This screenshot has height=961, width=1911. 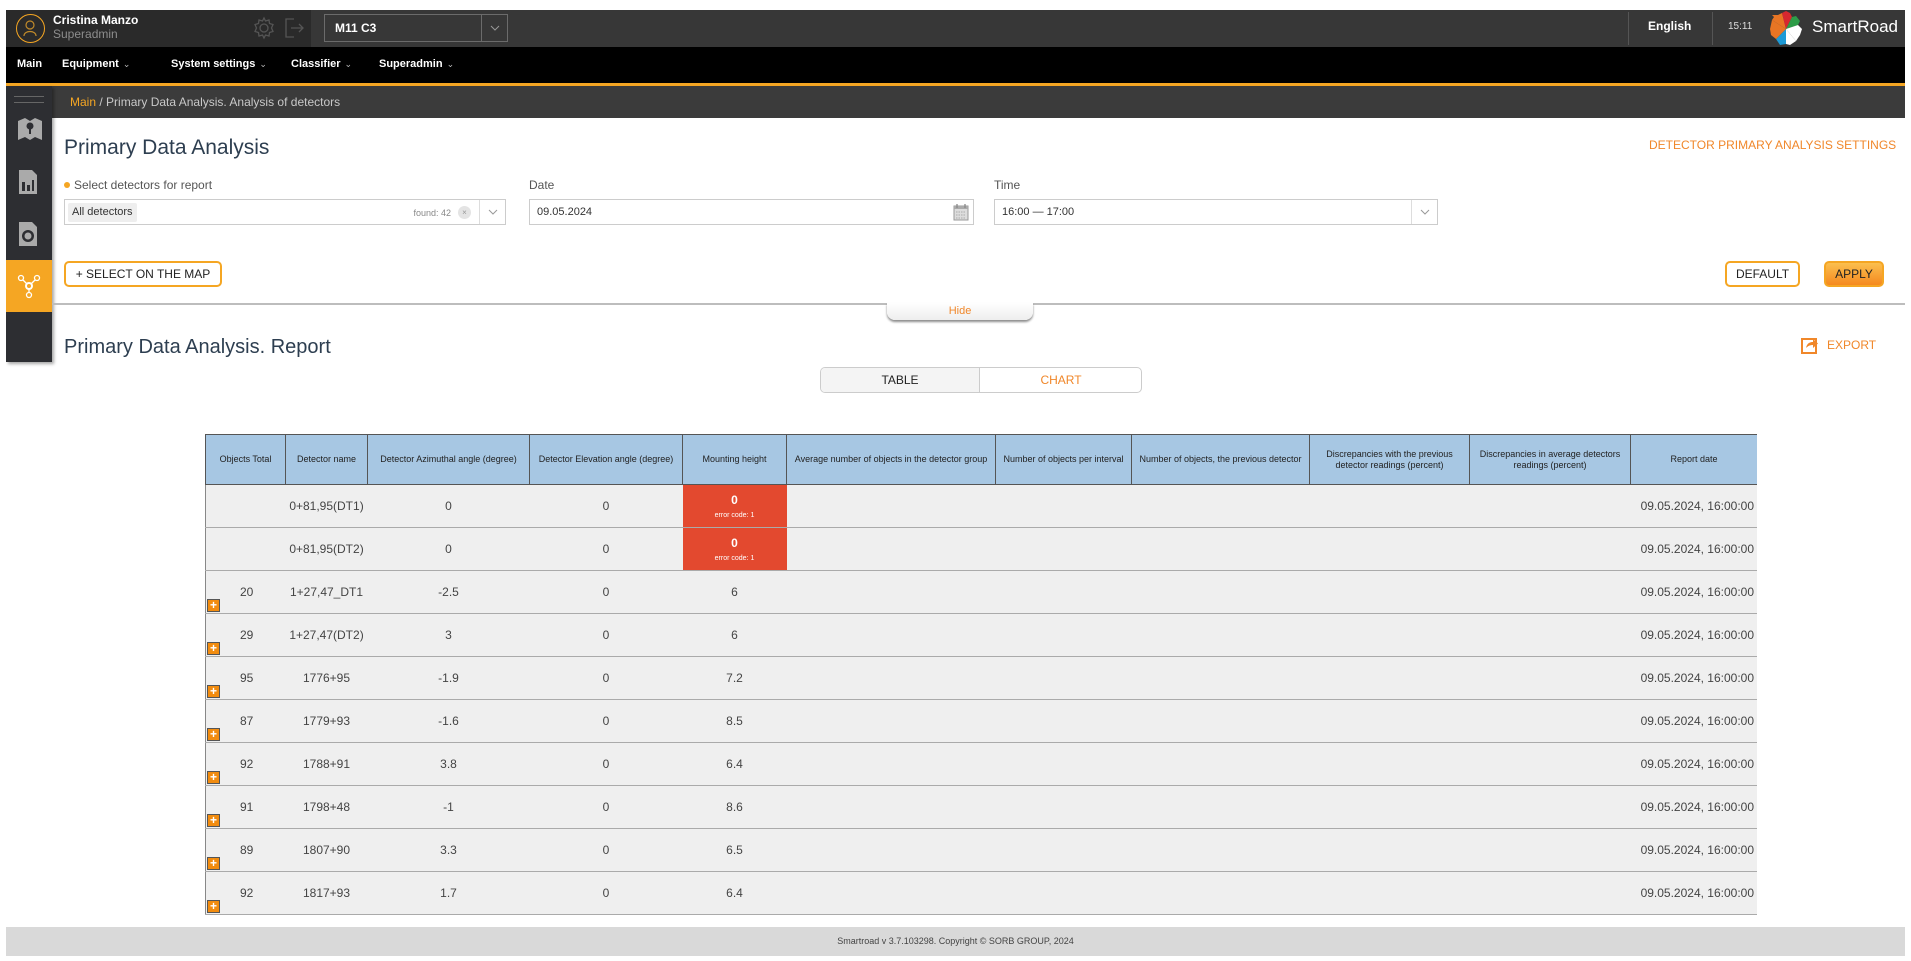 I want to click on detector-settings-link: DETECTOR PRIMARY ANALYSIS SETTINGS, so click(x=1772, y=145).